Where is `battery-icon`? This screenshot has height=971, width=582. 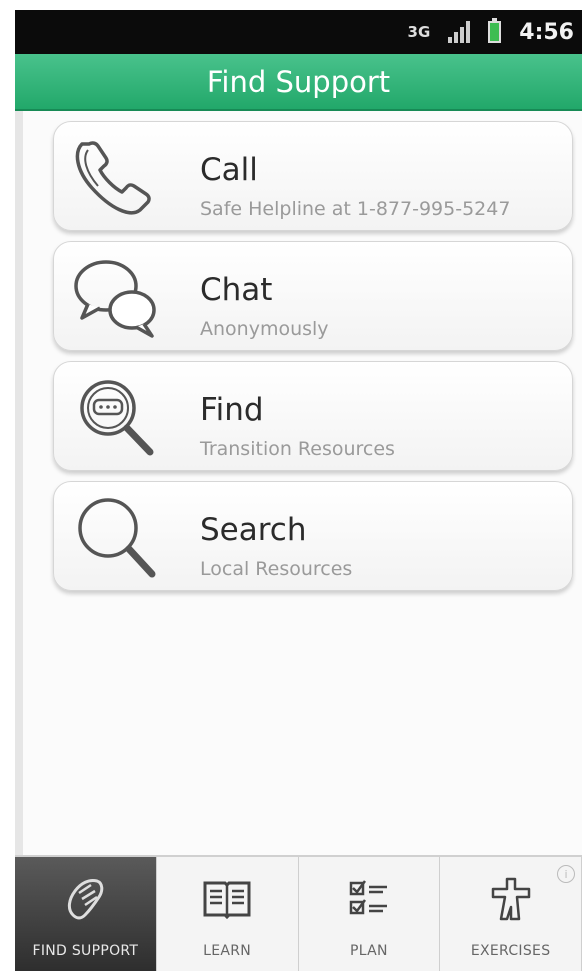 battery-icon is located at coordinates (495, 30).